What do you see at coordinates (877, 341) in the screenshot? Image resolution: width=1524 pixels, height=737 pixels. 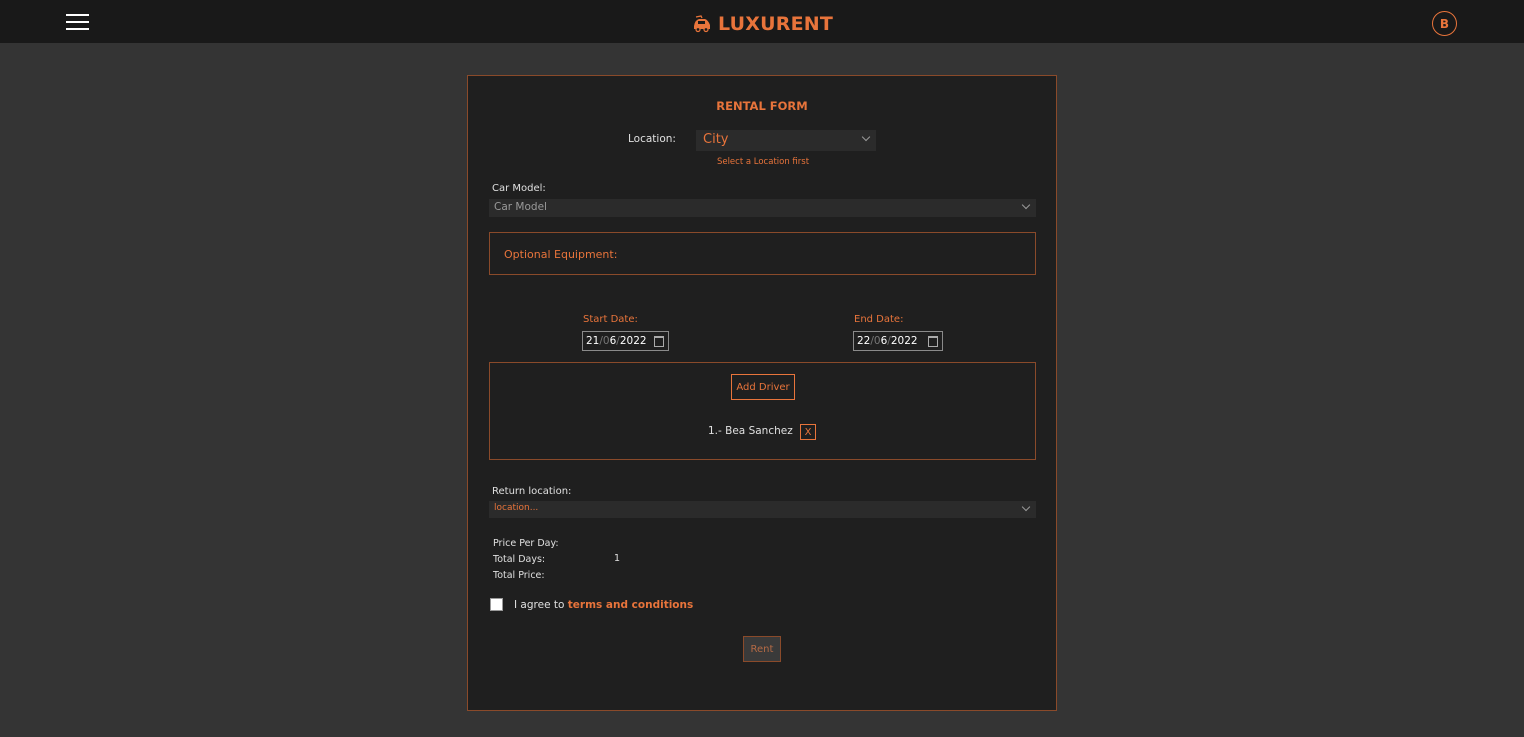 I see `end-date-month-lead: 0` at bounding box center [877, 341].